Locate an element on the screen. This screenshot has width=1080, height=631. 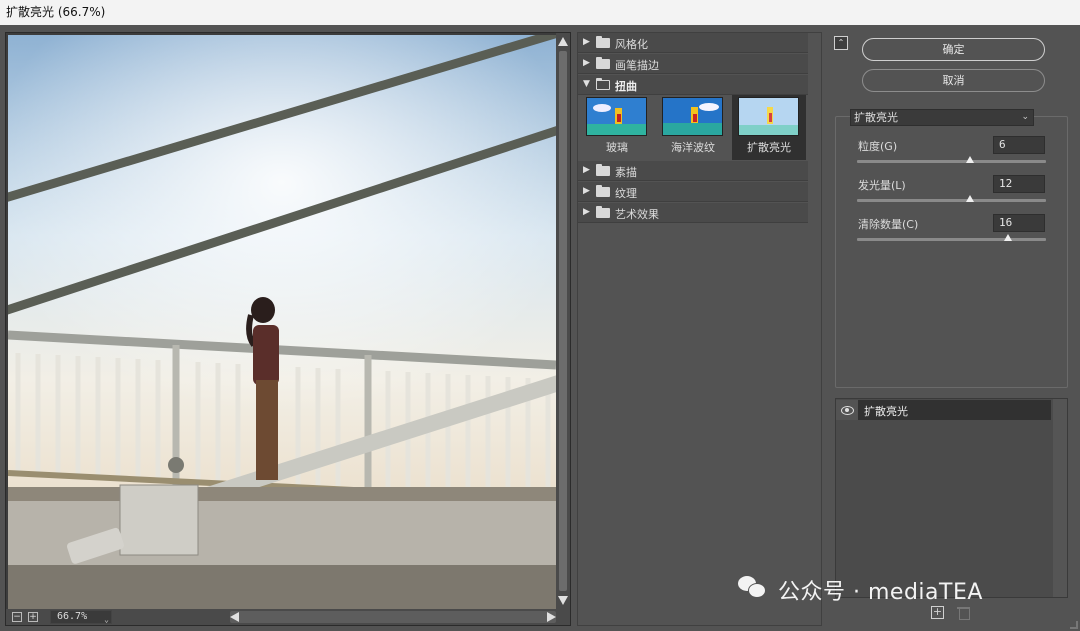
thumbnail-label: 扩散亮光 is located at coordinates (769, 147).